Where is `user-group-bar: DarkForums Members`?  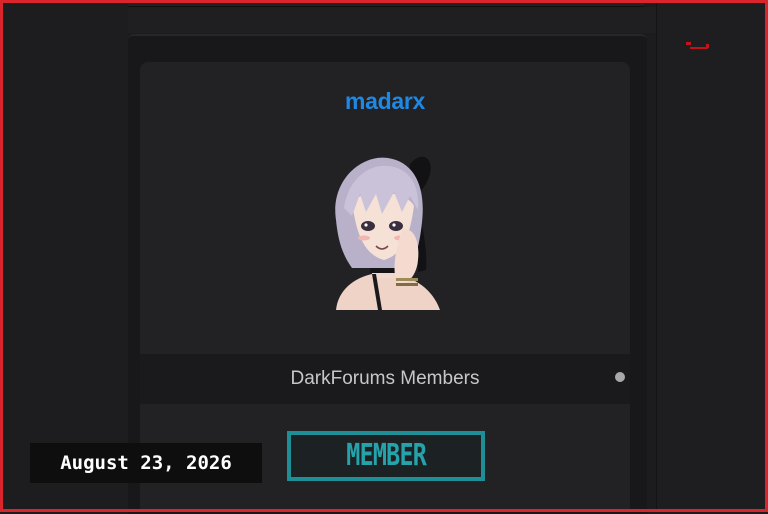 user-group-bar: DarkForums Members is located at coordinates (385, 379).